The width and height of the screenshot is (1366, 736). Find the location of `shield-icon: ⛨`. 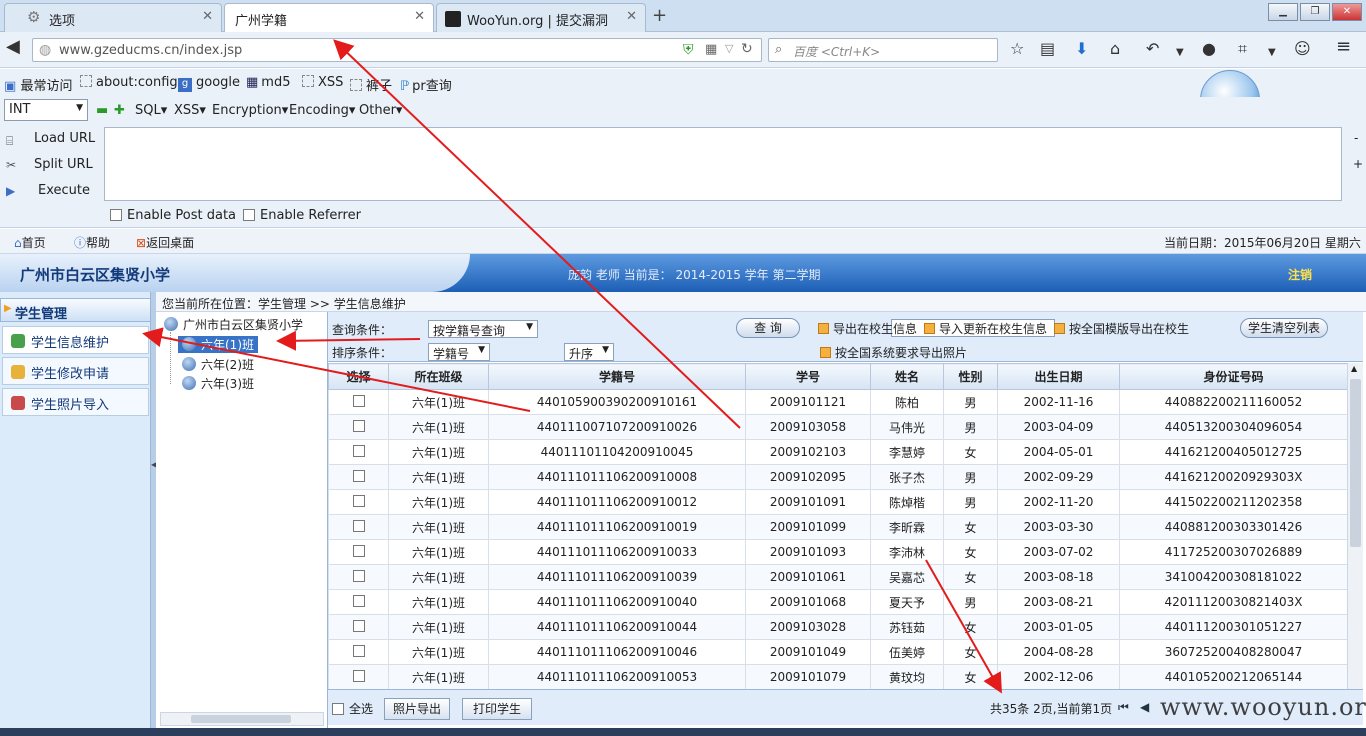

shield-icon: ⛨ is located at coordinates (688, 50).